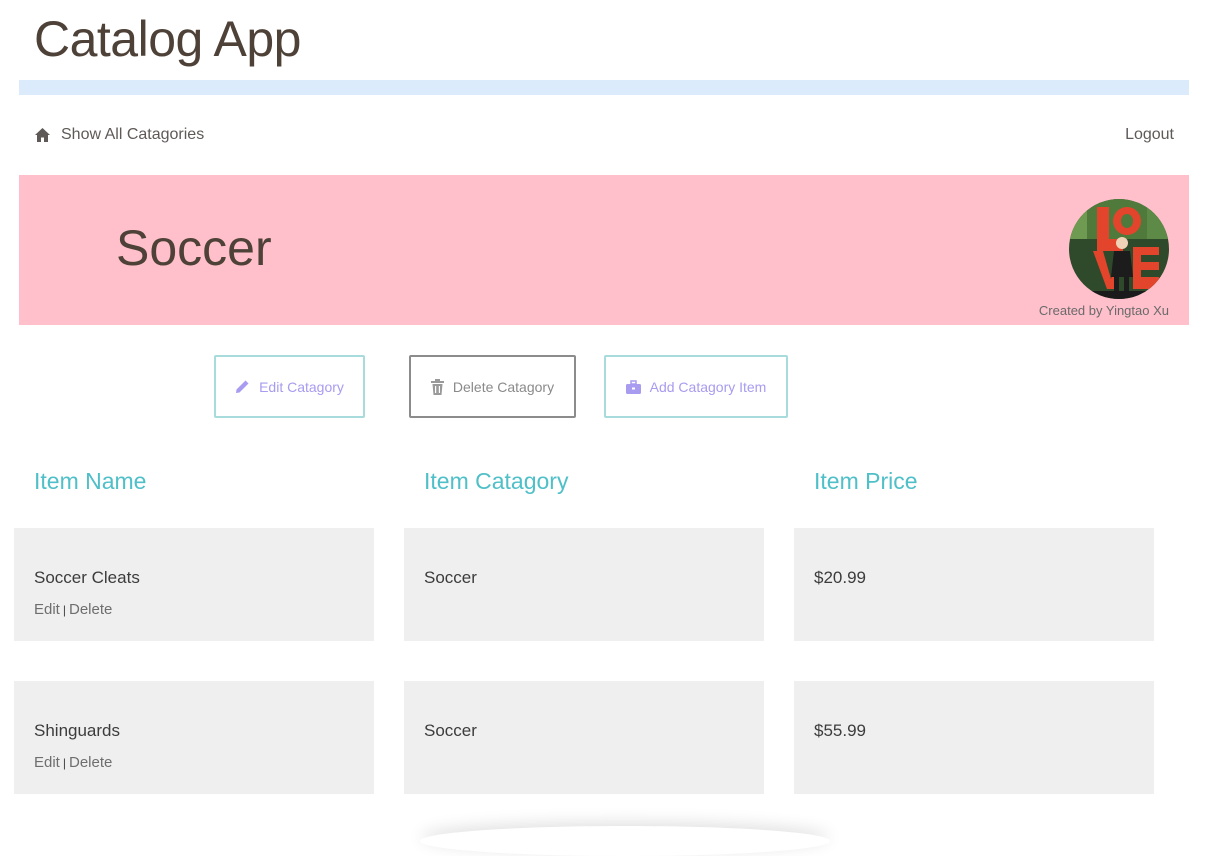 The image size is (1214, 856). Describe the element at coordinates (708, 386) in the screenshot. I see `add-category-item-label: Add Catagory Item` at that location.